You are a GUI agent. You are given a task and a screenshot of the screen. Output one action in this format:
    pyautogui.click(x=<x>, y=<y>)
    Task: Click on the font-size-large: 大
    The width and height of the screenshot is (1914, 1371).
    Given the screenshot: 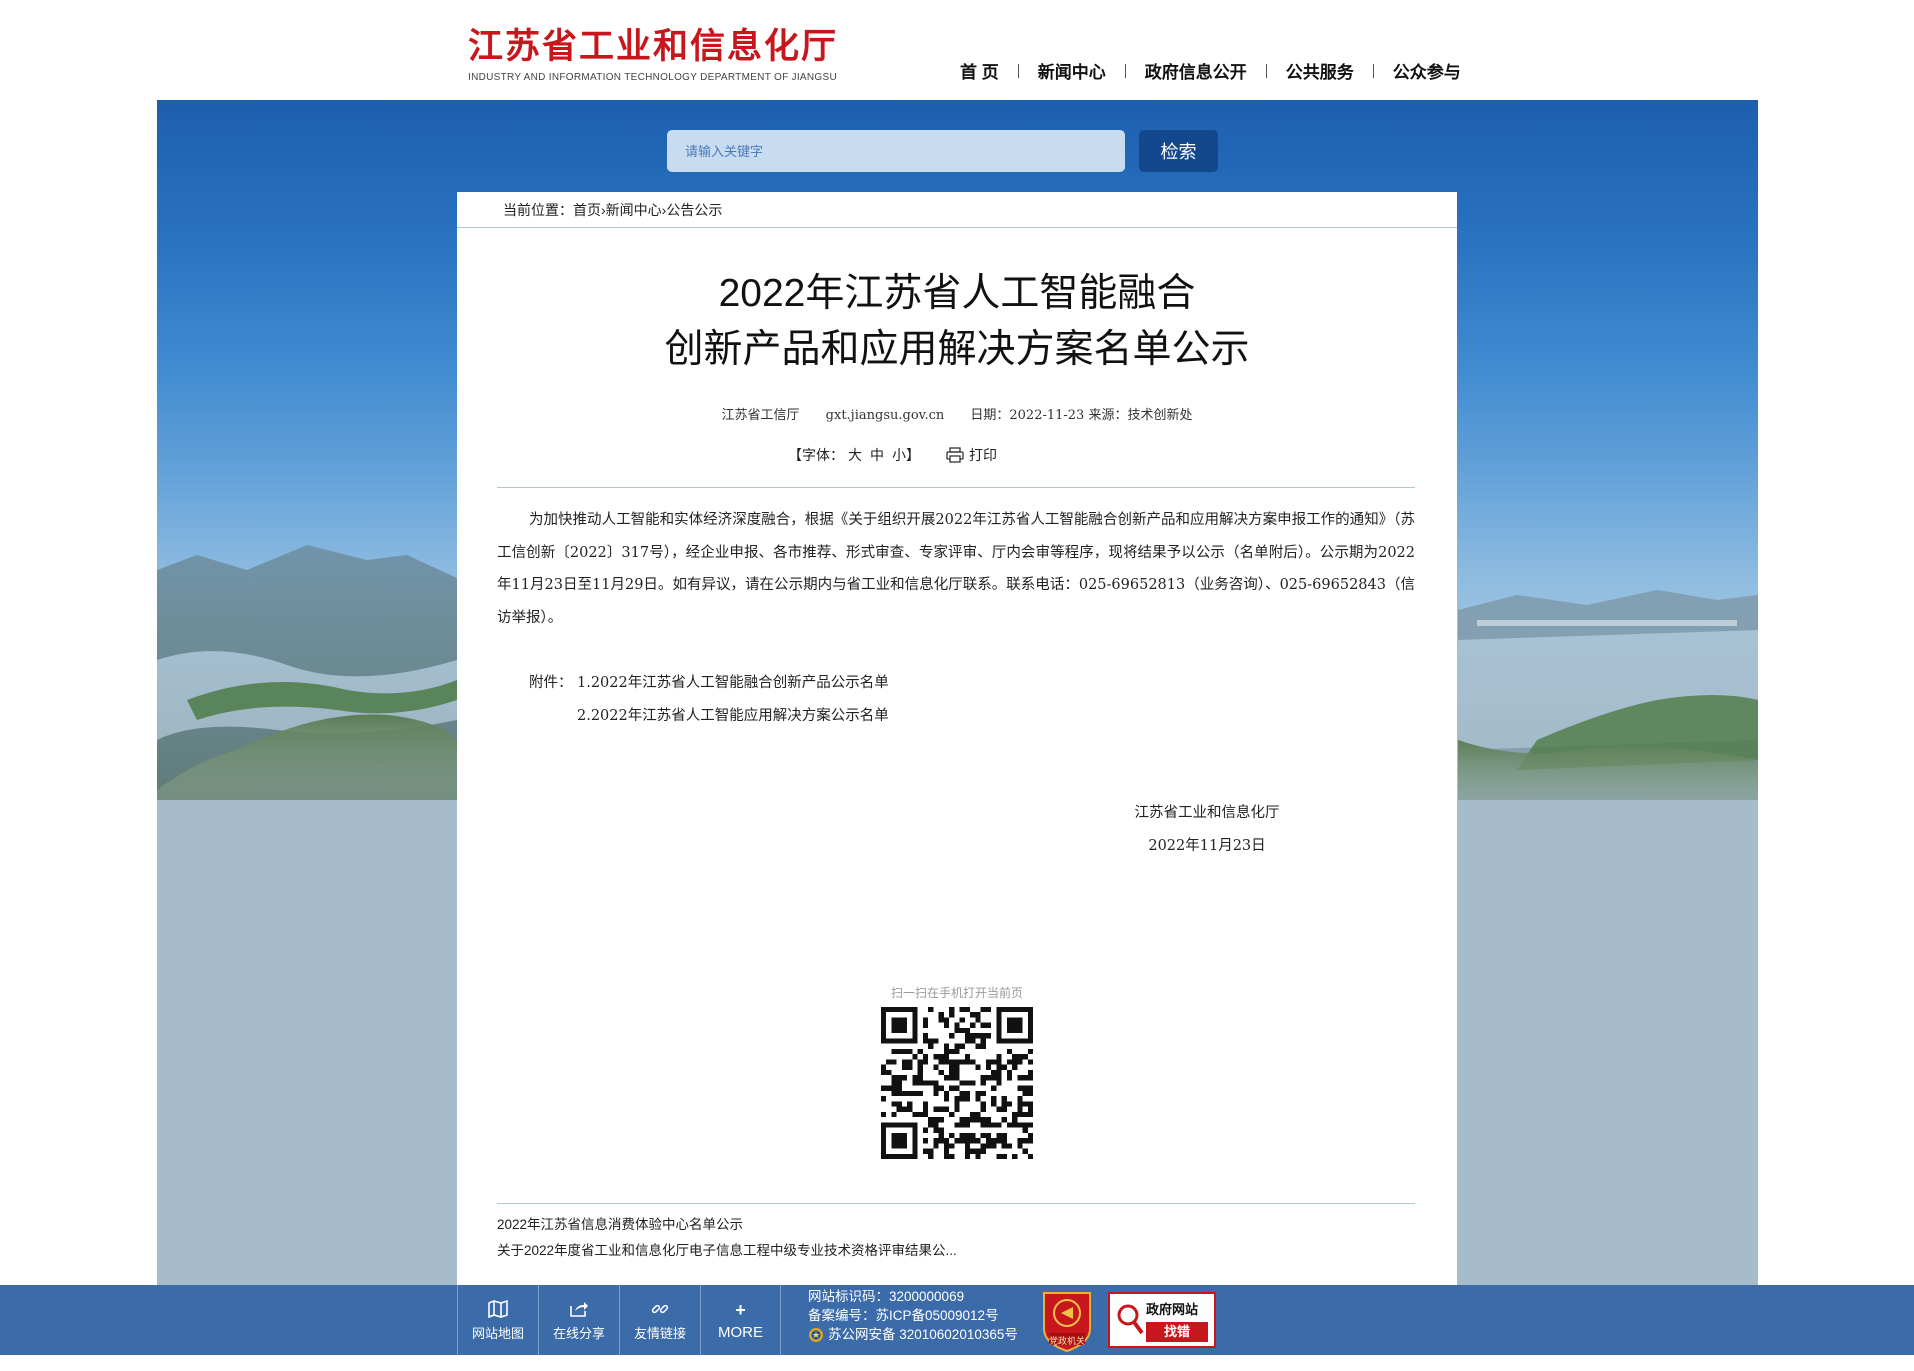 What is the action you would take?
    pyautogui.click(x=855, y=455)
    